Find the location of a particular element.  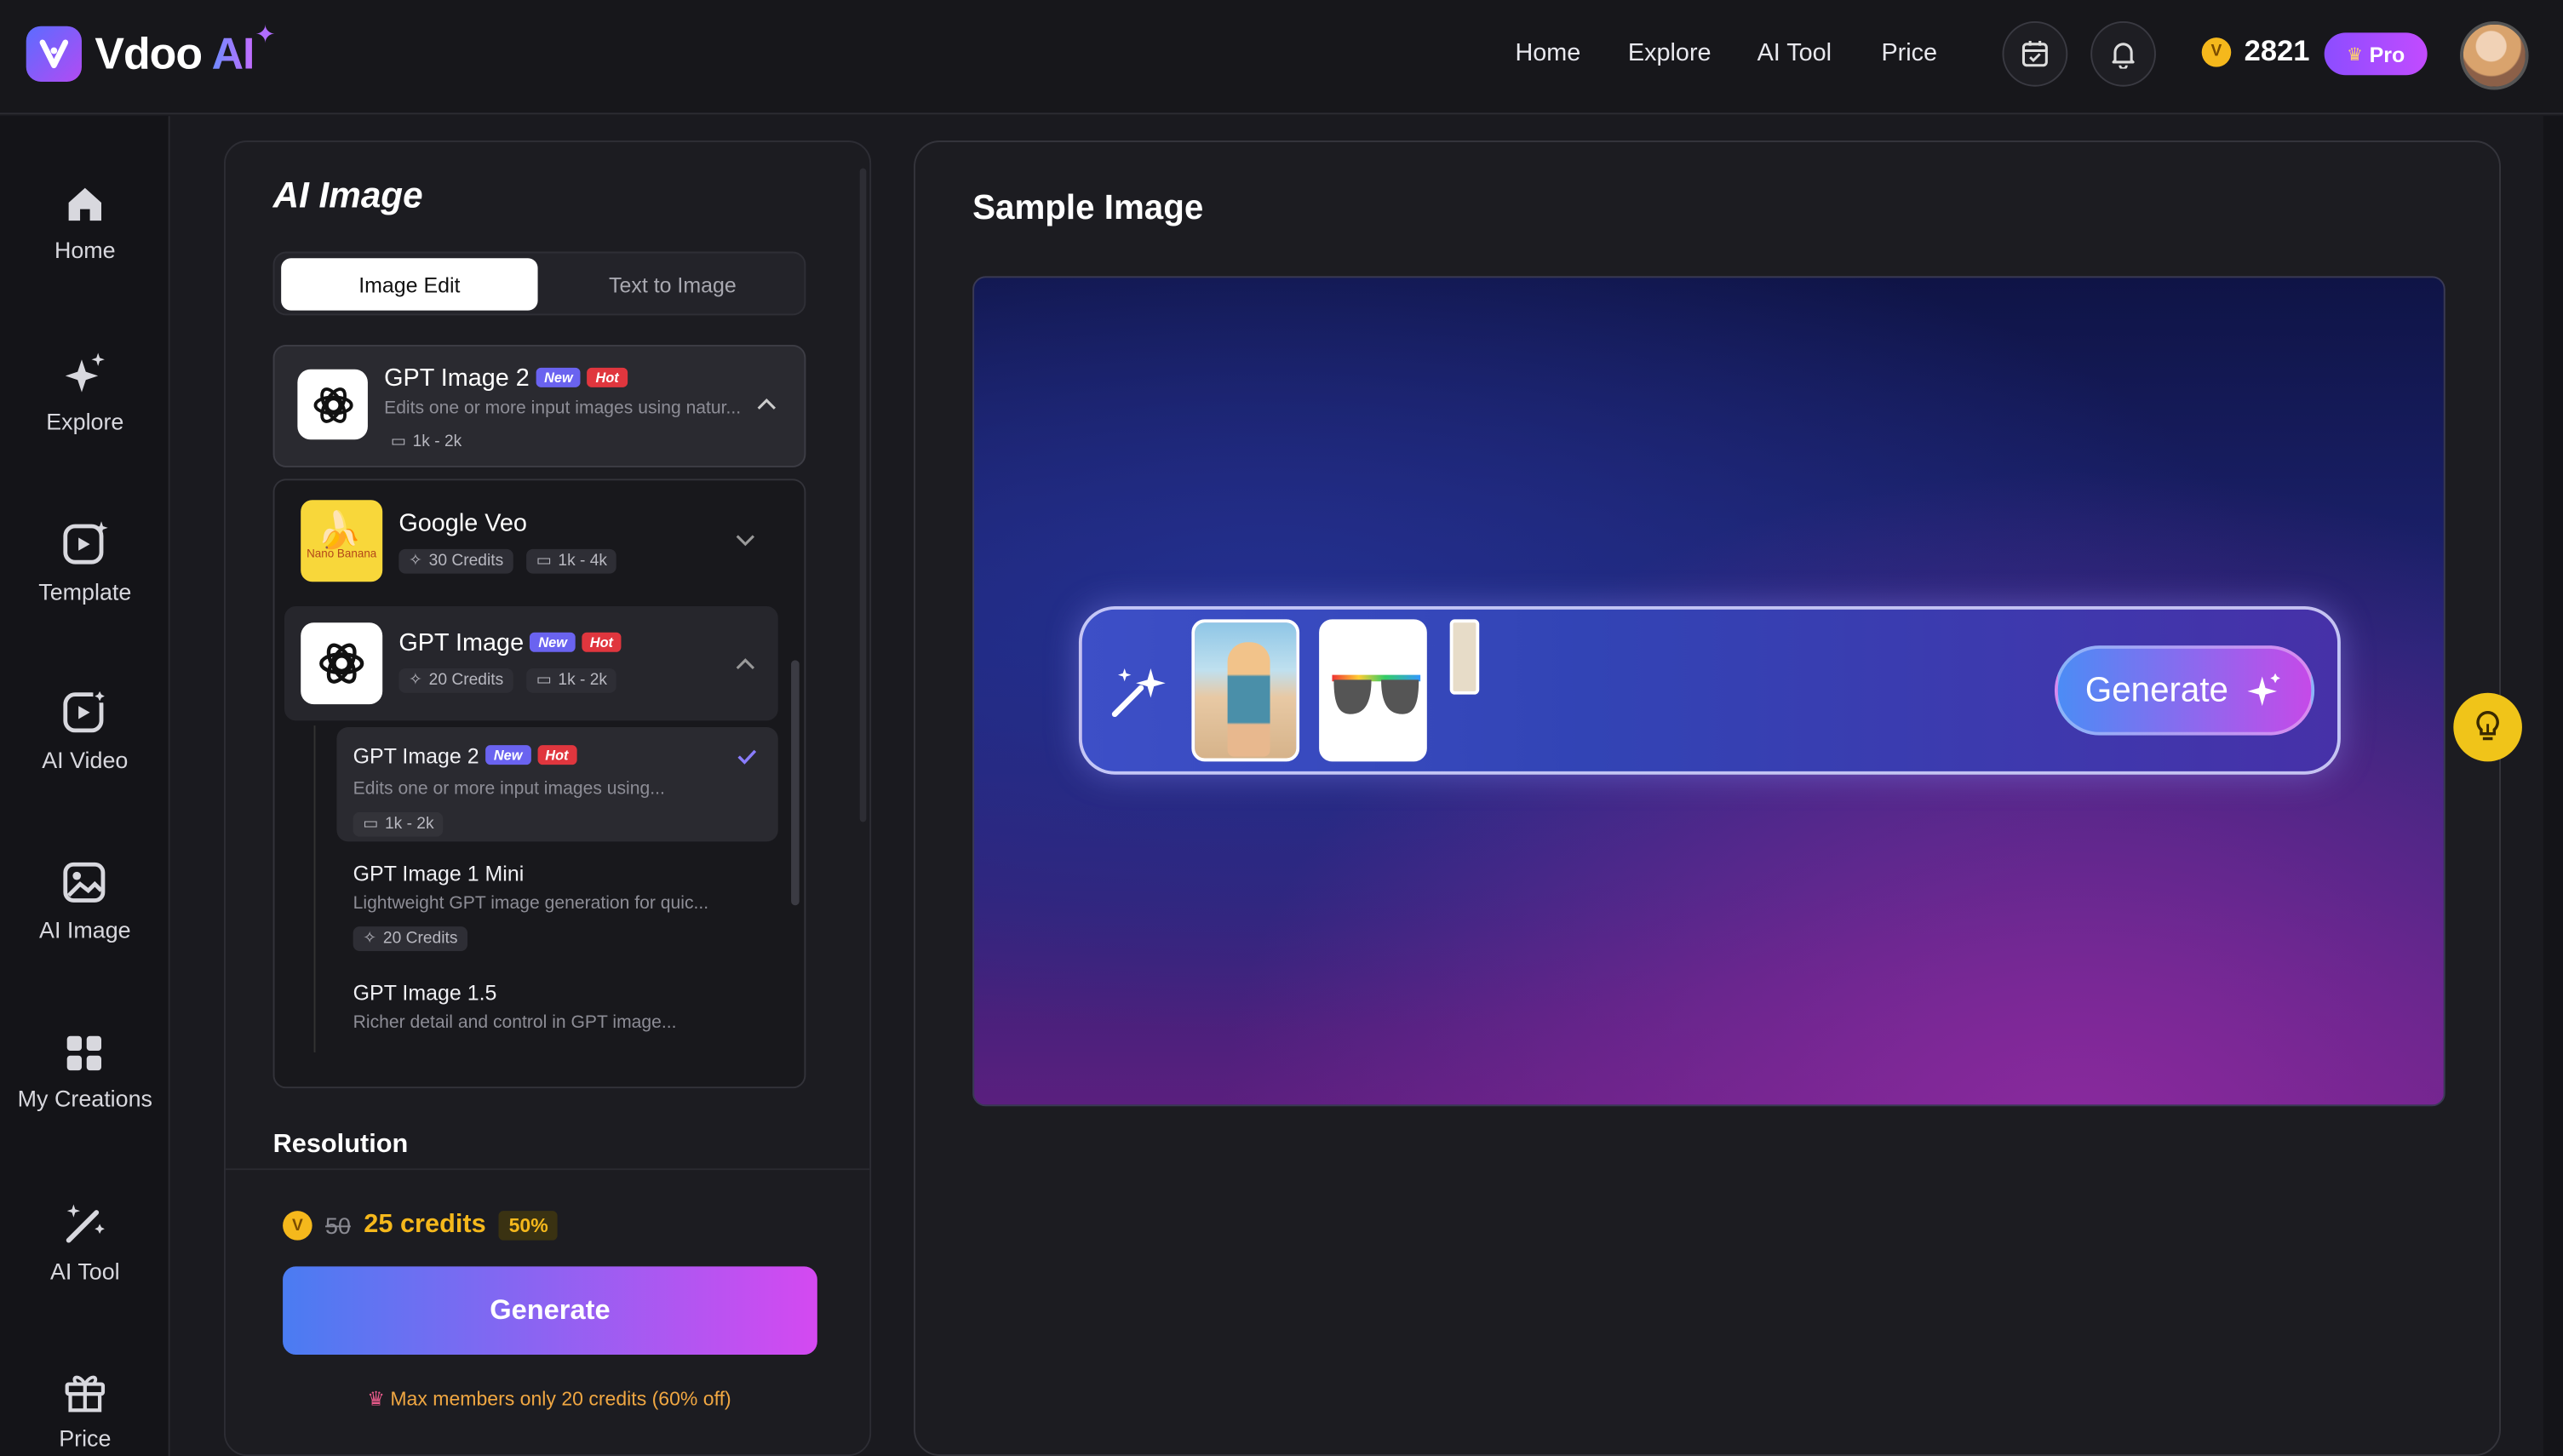

sidebar-item-ai-video: AI Video is located at coordinates (85, 730).